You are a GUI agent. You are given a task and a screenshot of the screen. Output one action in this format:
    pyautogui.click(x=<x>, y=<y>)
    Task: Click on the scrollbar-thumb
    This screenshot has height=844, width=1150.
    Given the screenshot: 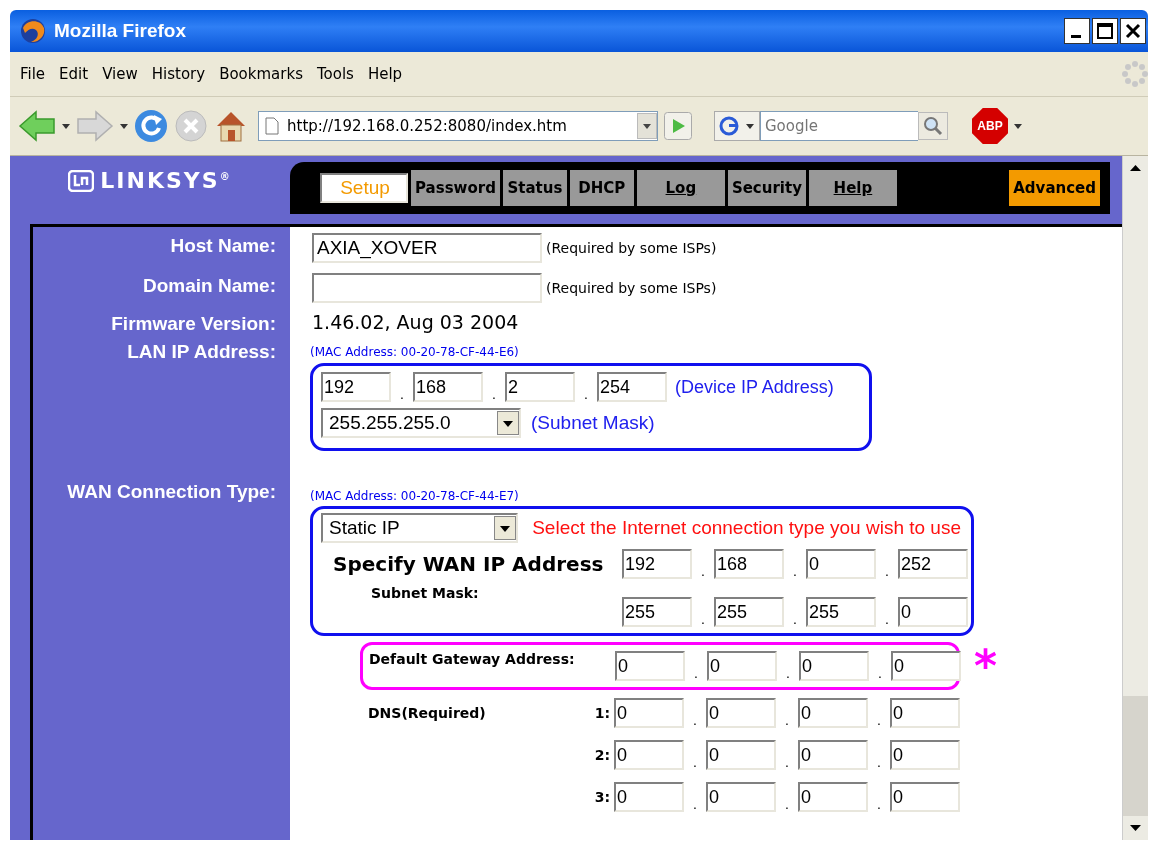 What is the action you would take?
    pyautogui.click(x=1135, y=756)
    